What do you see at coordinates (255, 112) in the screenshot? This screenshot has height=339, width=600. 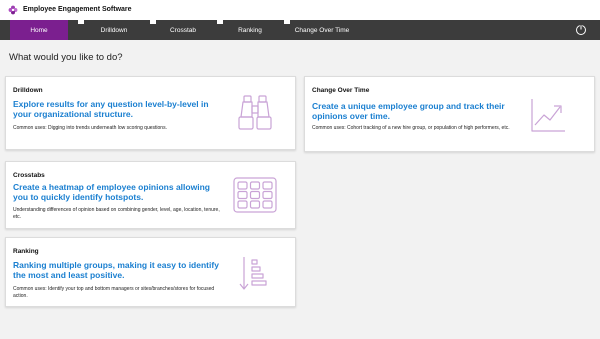 I see `binoculars-icon` at bounding box center [255, 112].